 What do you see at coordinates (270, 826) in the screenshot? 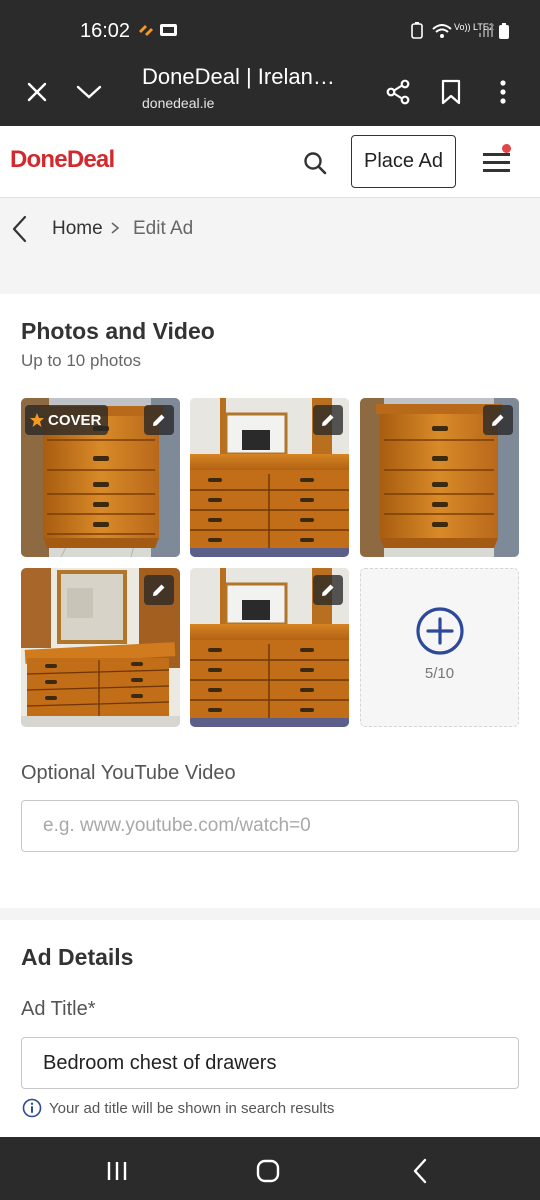
I see `youtube-url-input` at bounding box center [270, 826].